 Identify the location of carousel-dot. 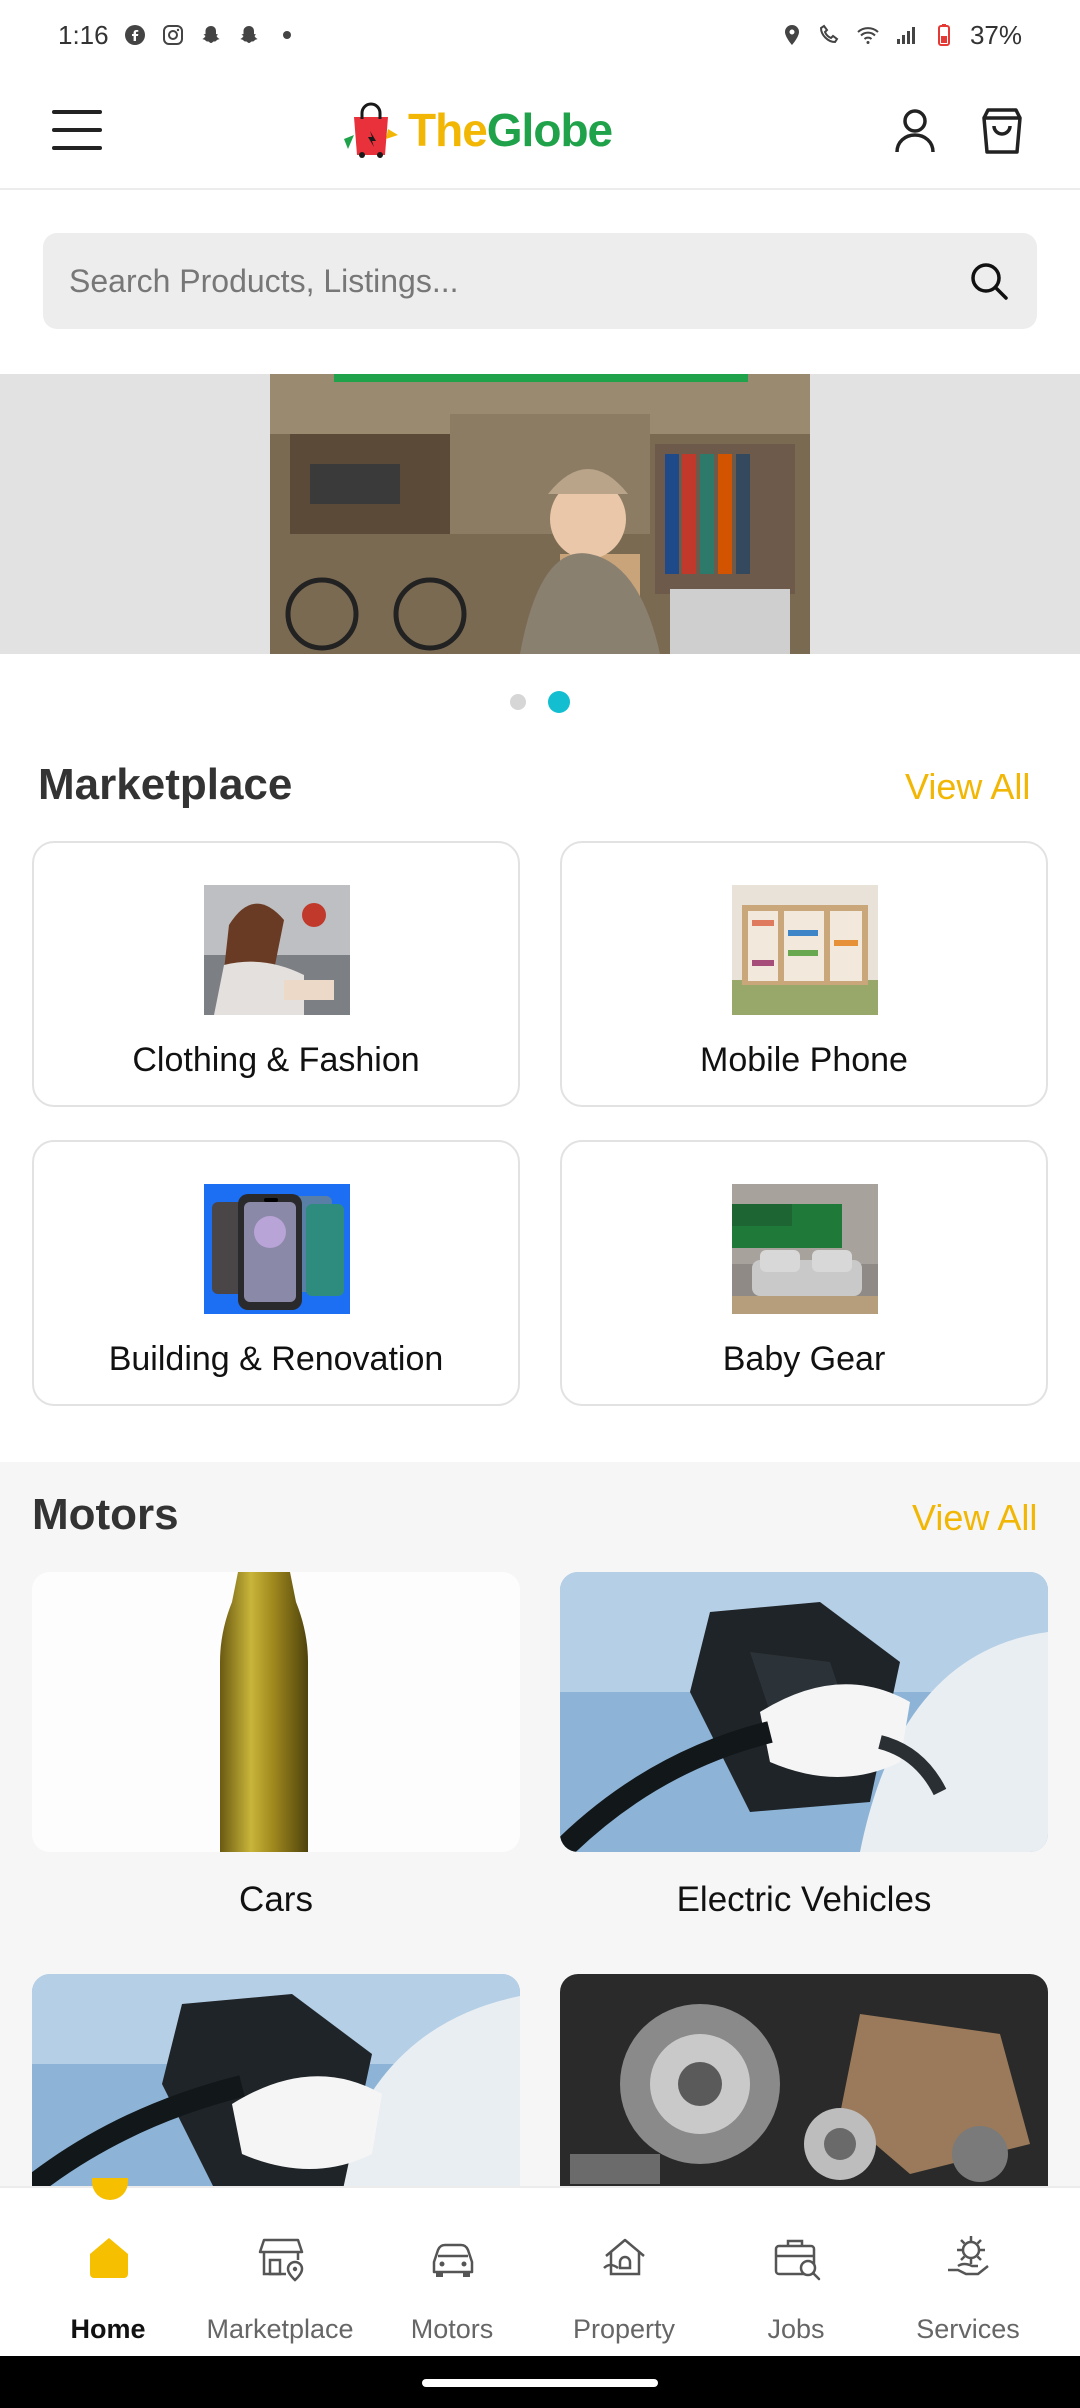
(518, 702).